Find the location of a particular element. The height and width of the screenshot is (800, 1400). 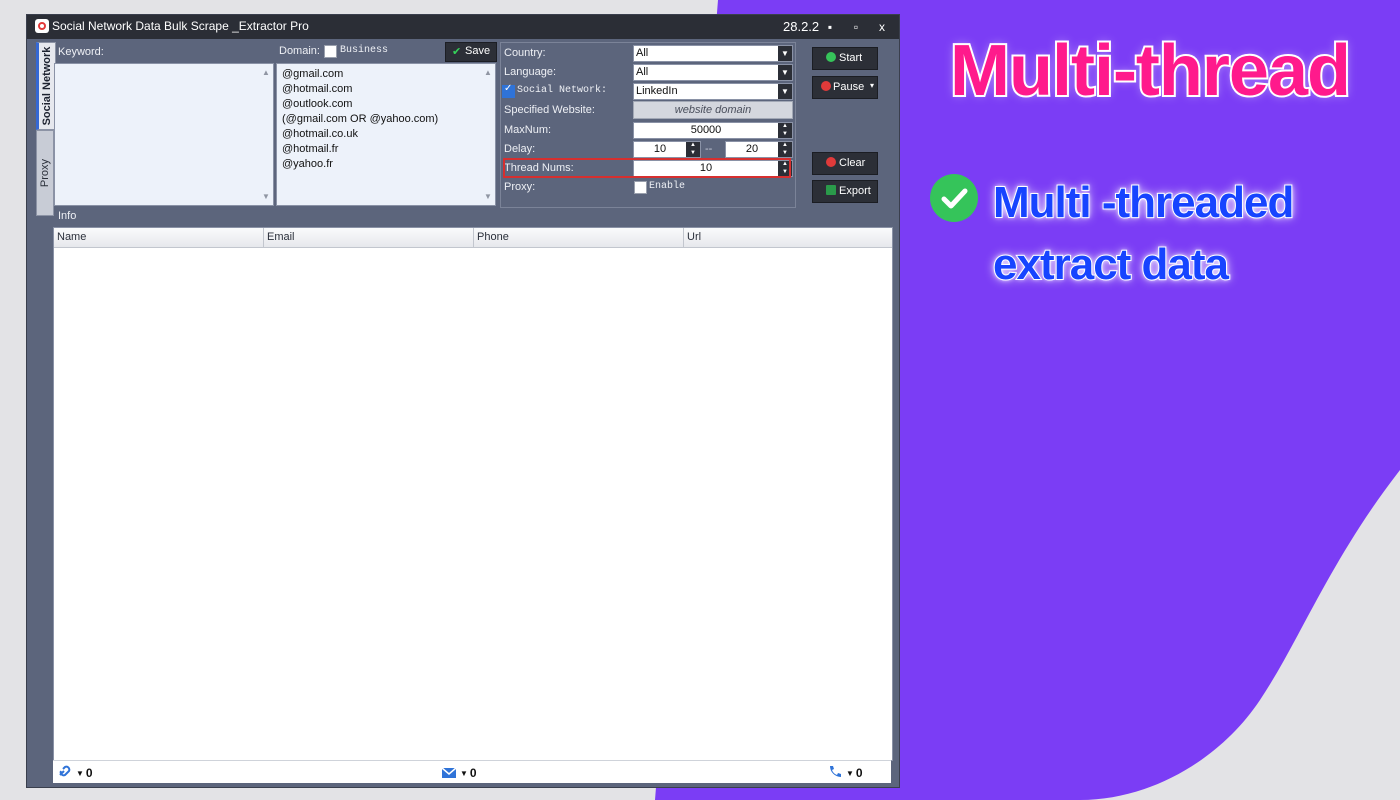

business-label: Business is located at coordinates (364, 50).